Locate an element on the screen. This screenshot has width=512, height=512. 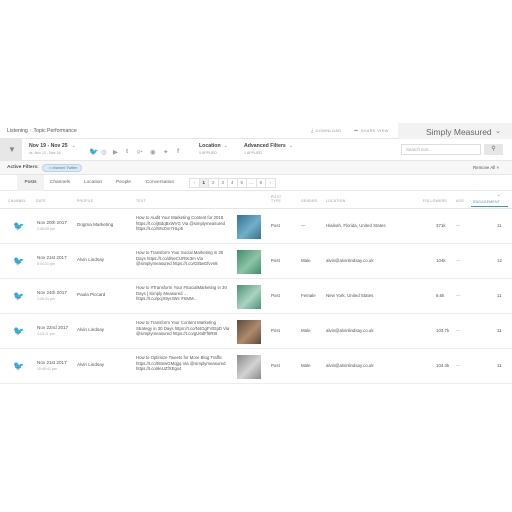
post-profile: Dogma Marketing is located at coordinates (95, 224).